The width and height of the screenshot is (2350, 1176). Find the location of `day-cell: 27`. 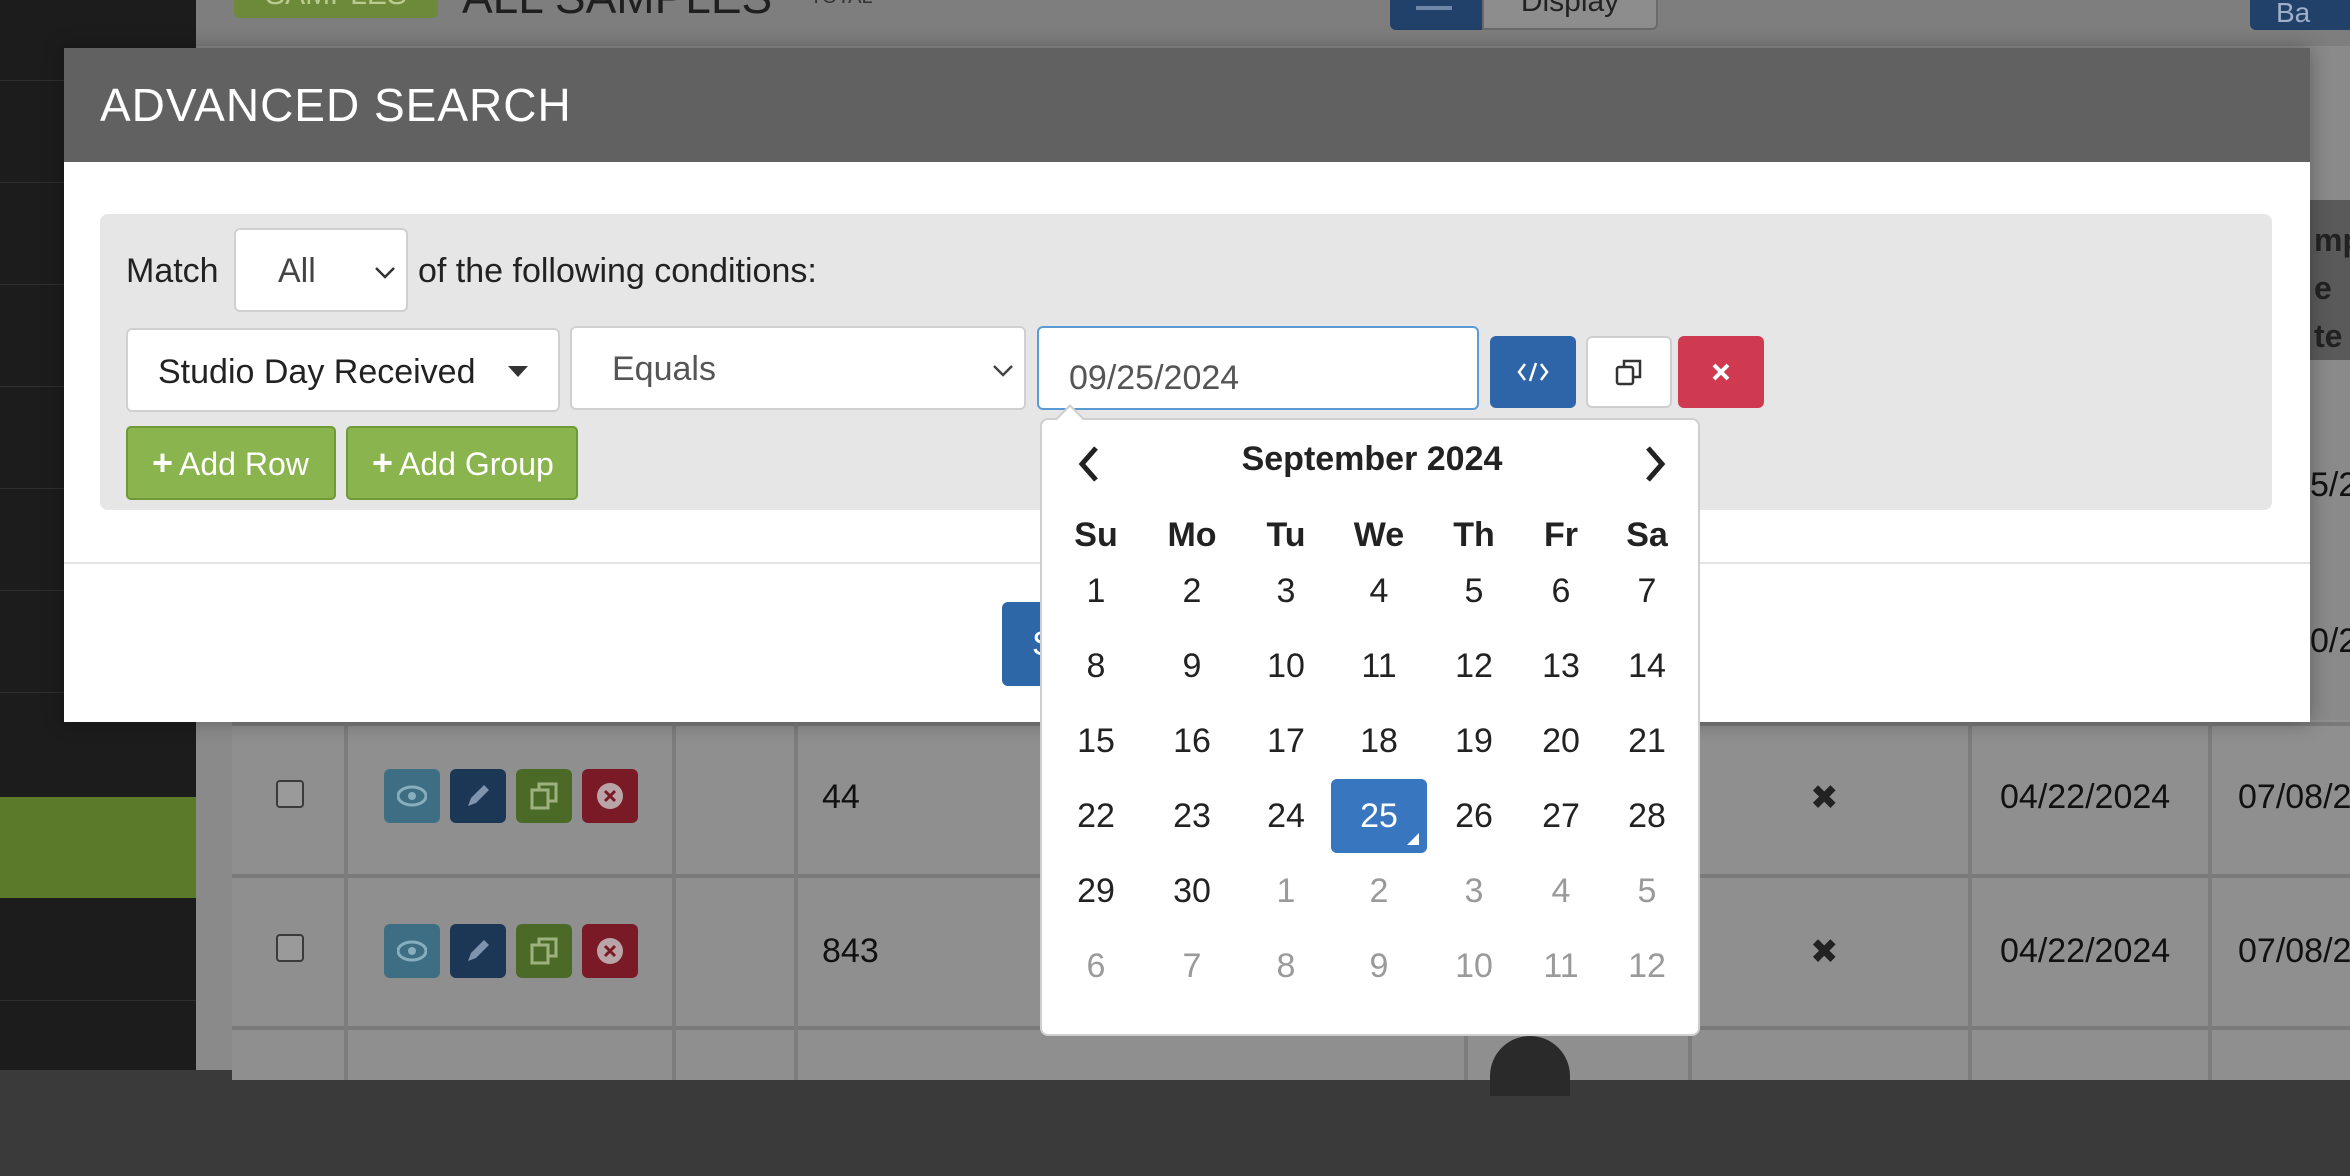

day-cell: 27 is located at coordinates (1561, 816).